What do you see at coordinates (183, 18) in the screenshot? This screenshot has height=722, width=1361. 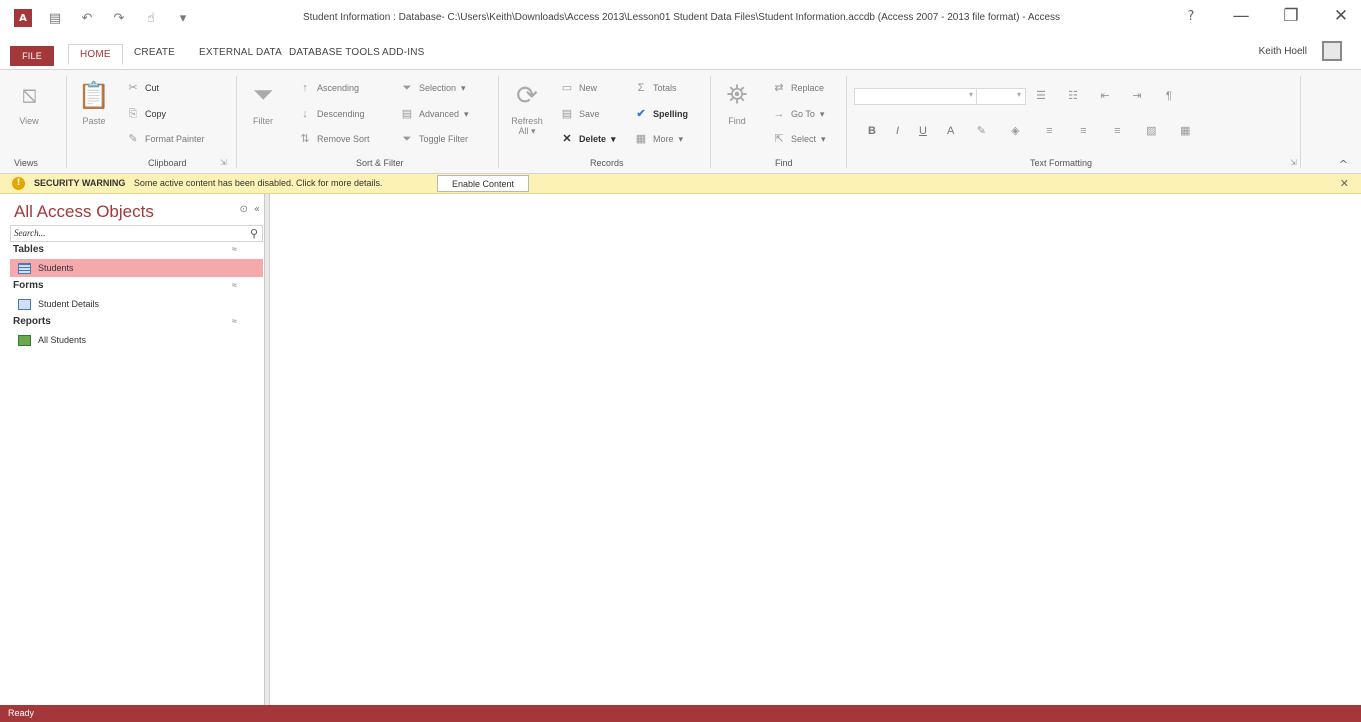 I see `customize-qat-icon: ▾` at bounding box center [183, 18].